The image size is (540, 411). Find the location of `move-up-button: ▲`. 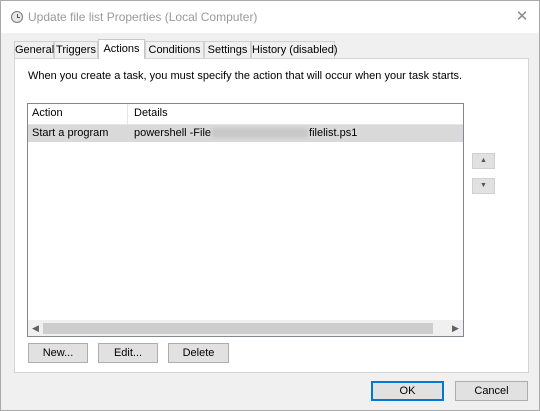

move-up-button: ▲ is located at coordinates (483, 161).